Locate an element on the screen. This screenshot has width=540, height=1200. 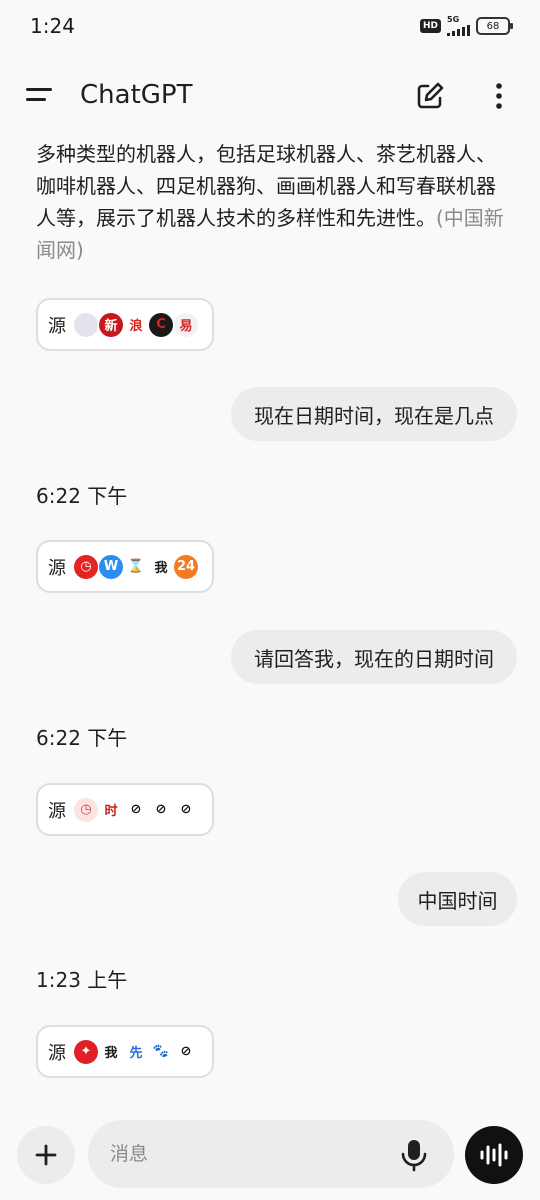
favicon-p4-icon: ⊘ is located at coordinates (186, 1051).